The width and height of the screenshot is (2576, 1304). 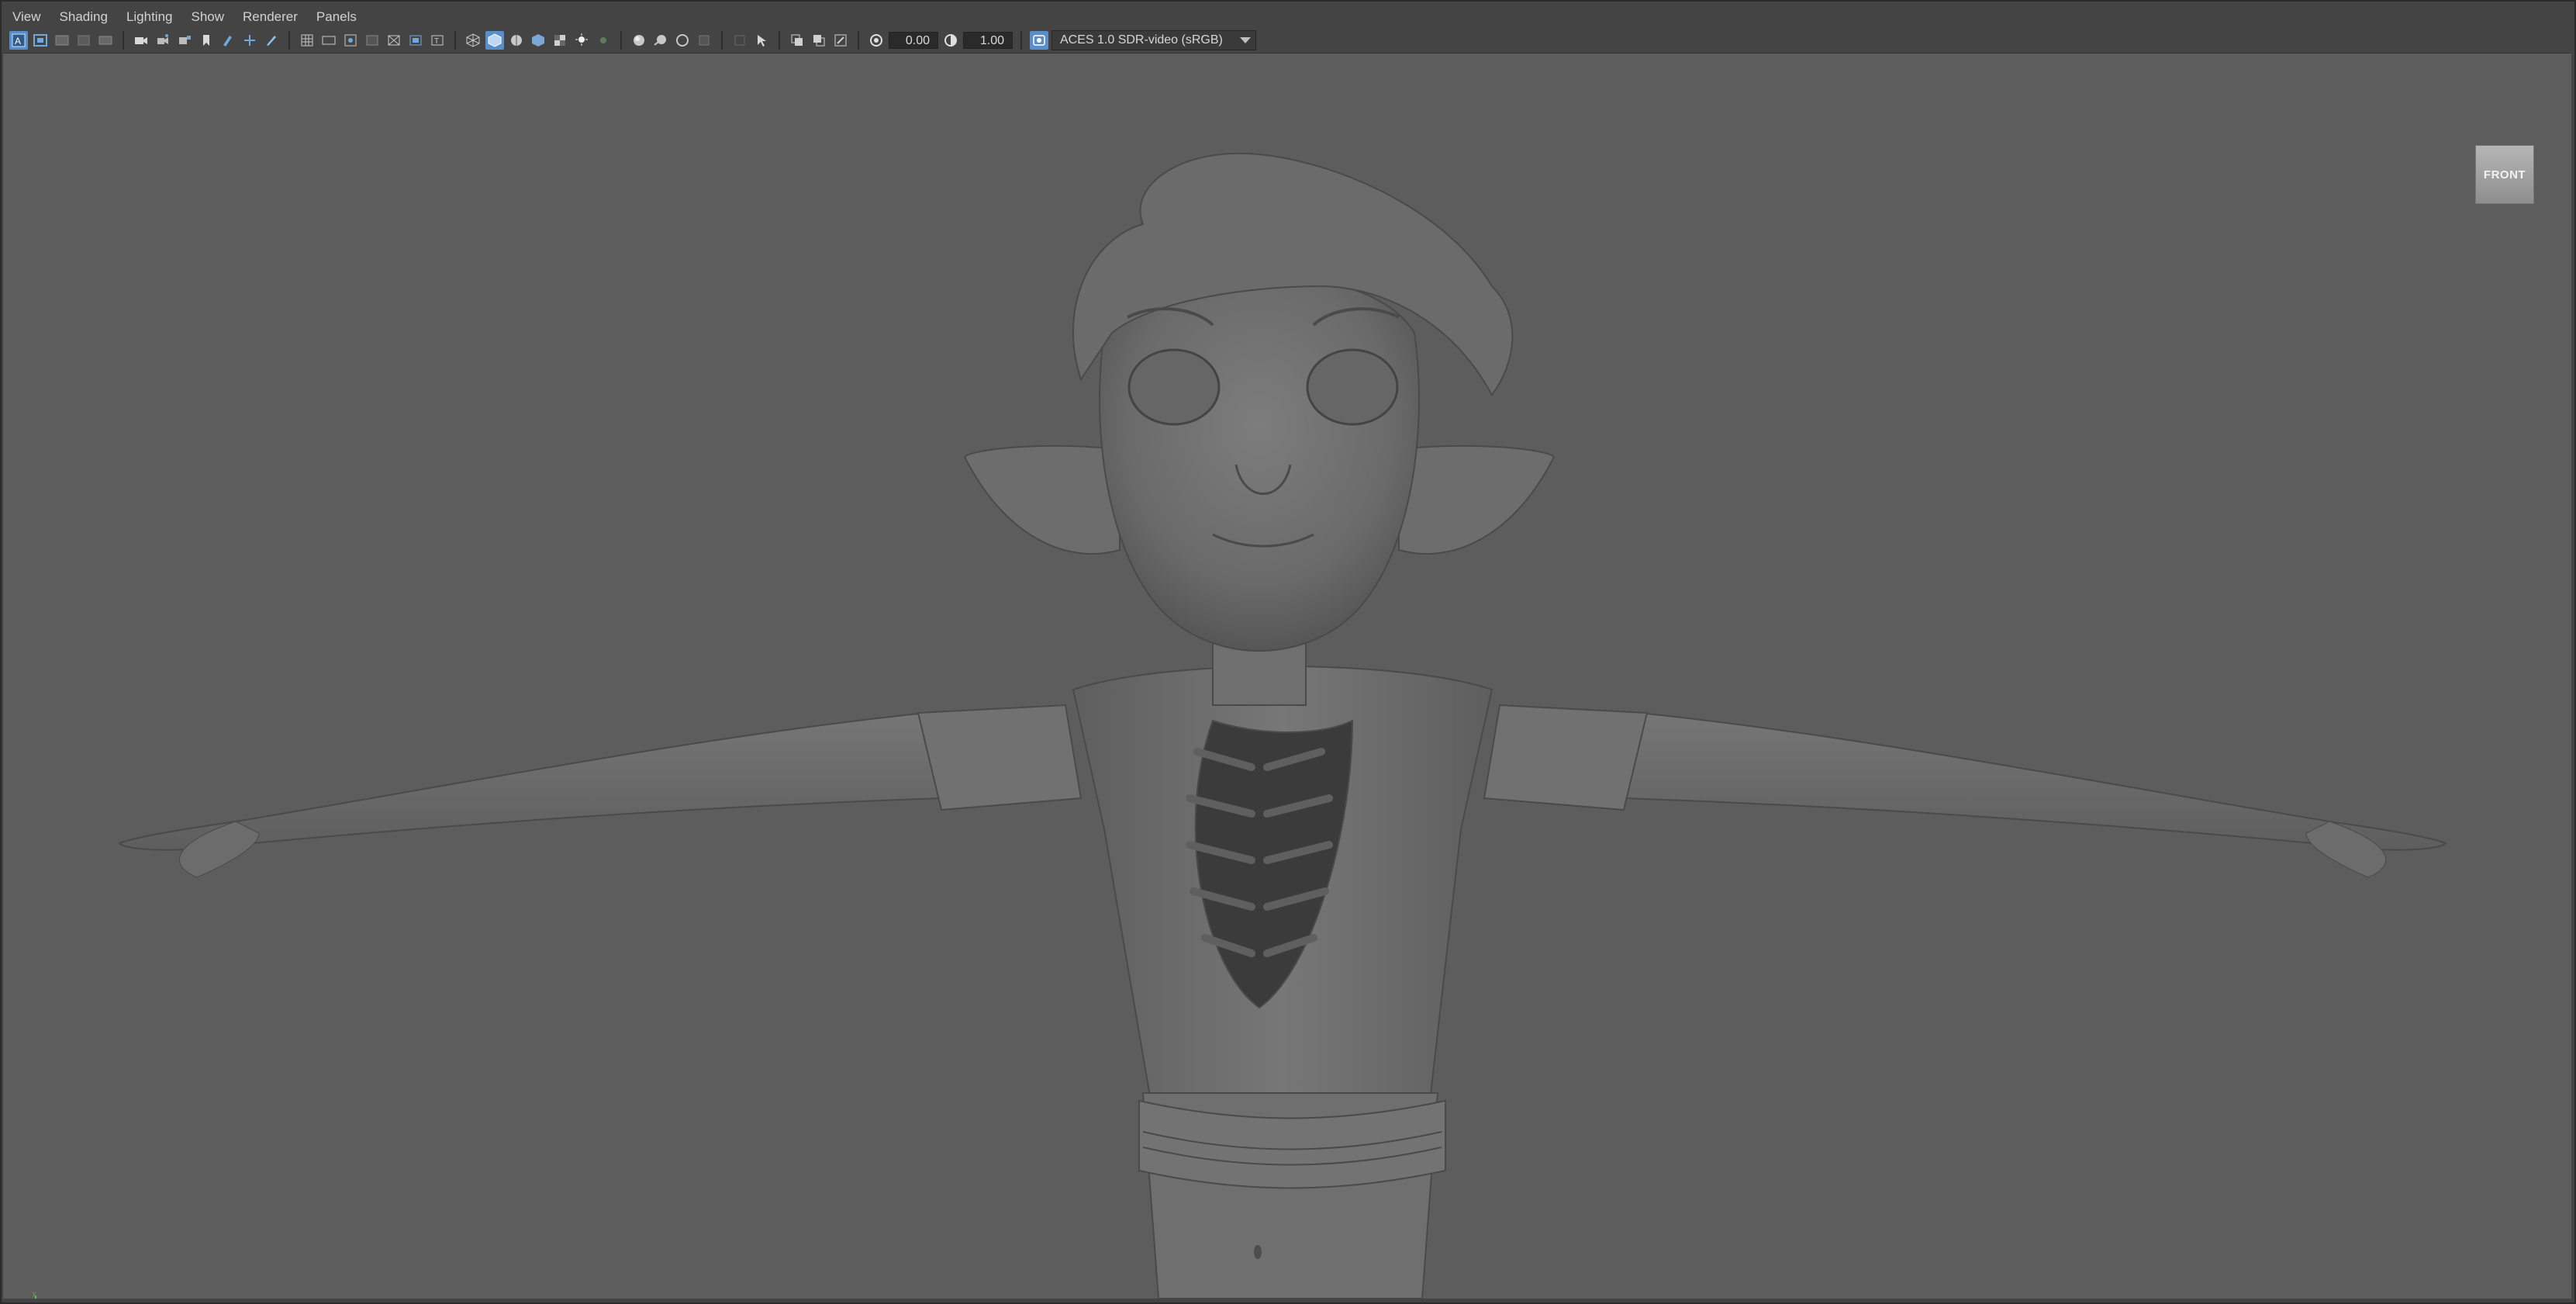 I want to click on menu-show: Show, so click(x=208, y=17).